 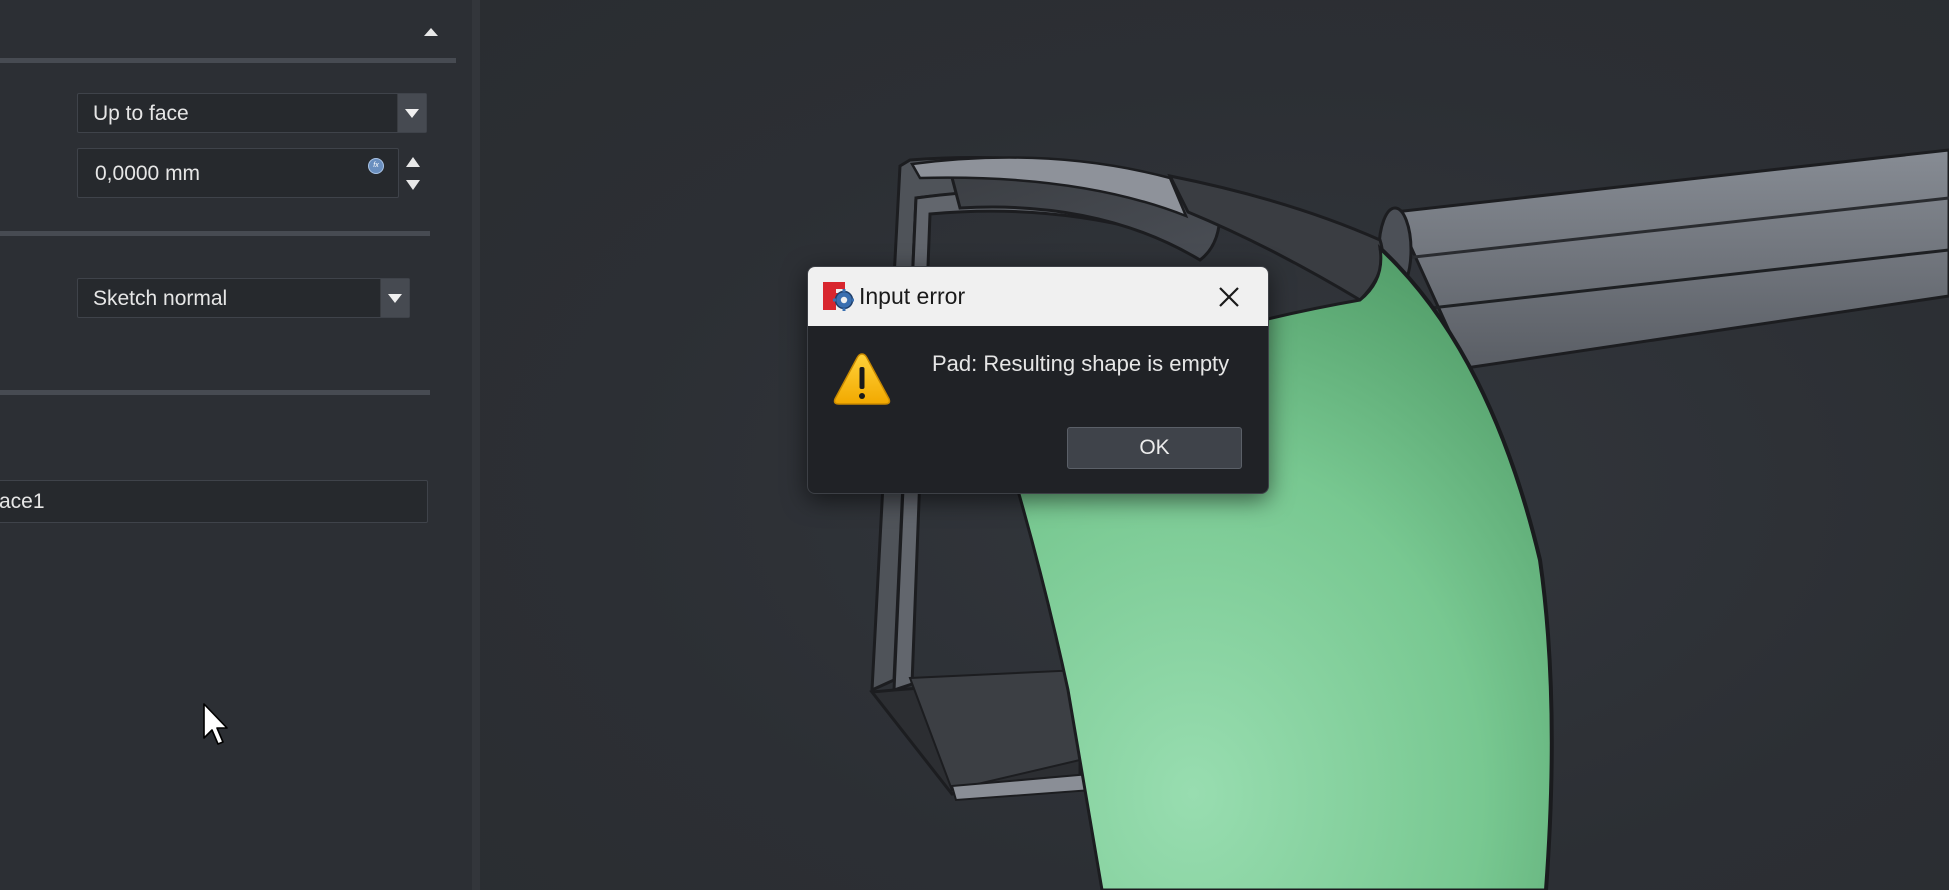 What do you see at coordinates (1081, 363) in the screenshot?
I see `error-message: Pad: Resulting shape is empty` at bounding box center [1081, 363].